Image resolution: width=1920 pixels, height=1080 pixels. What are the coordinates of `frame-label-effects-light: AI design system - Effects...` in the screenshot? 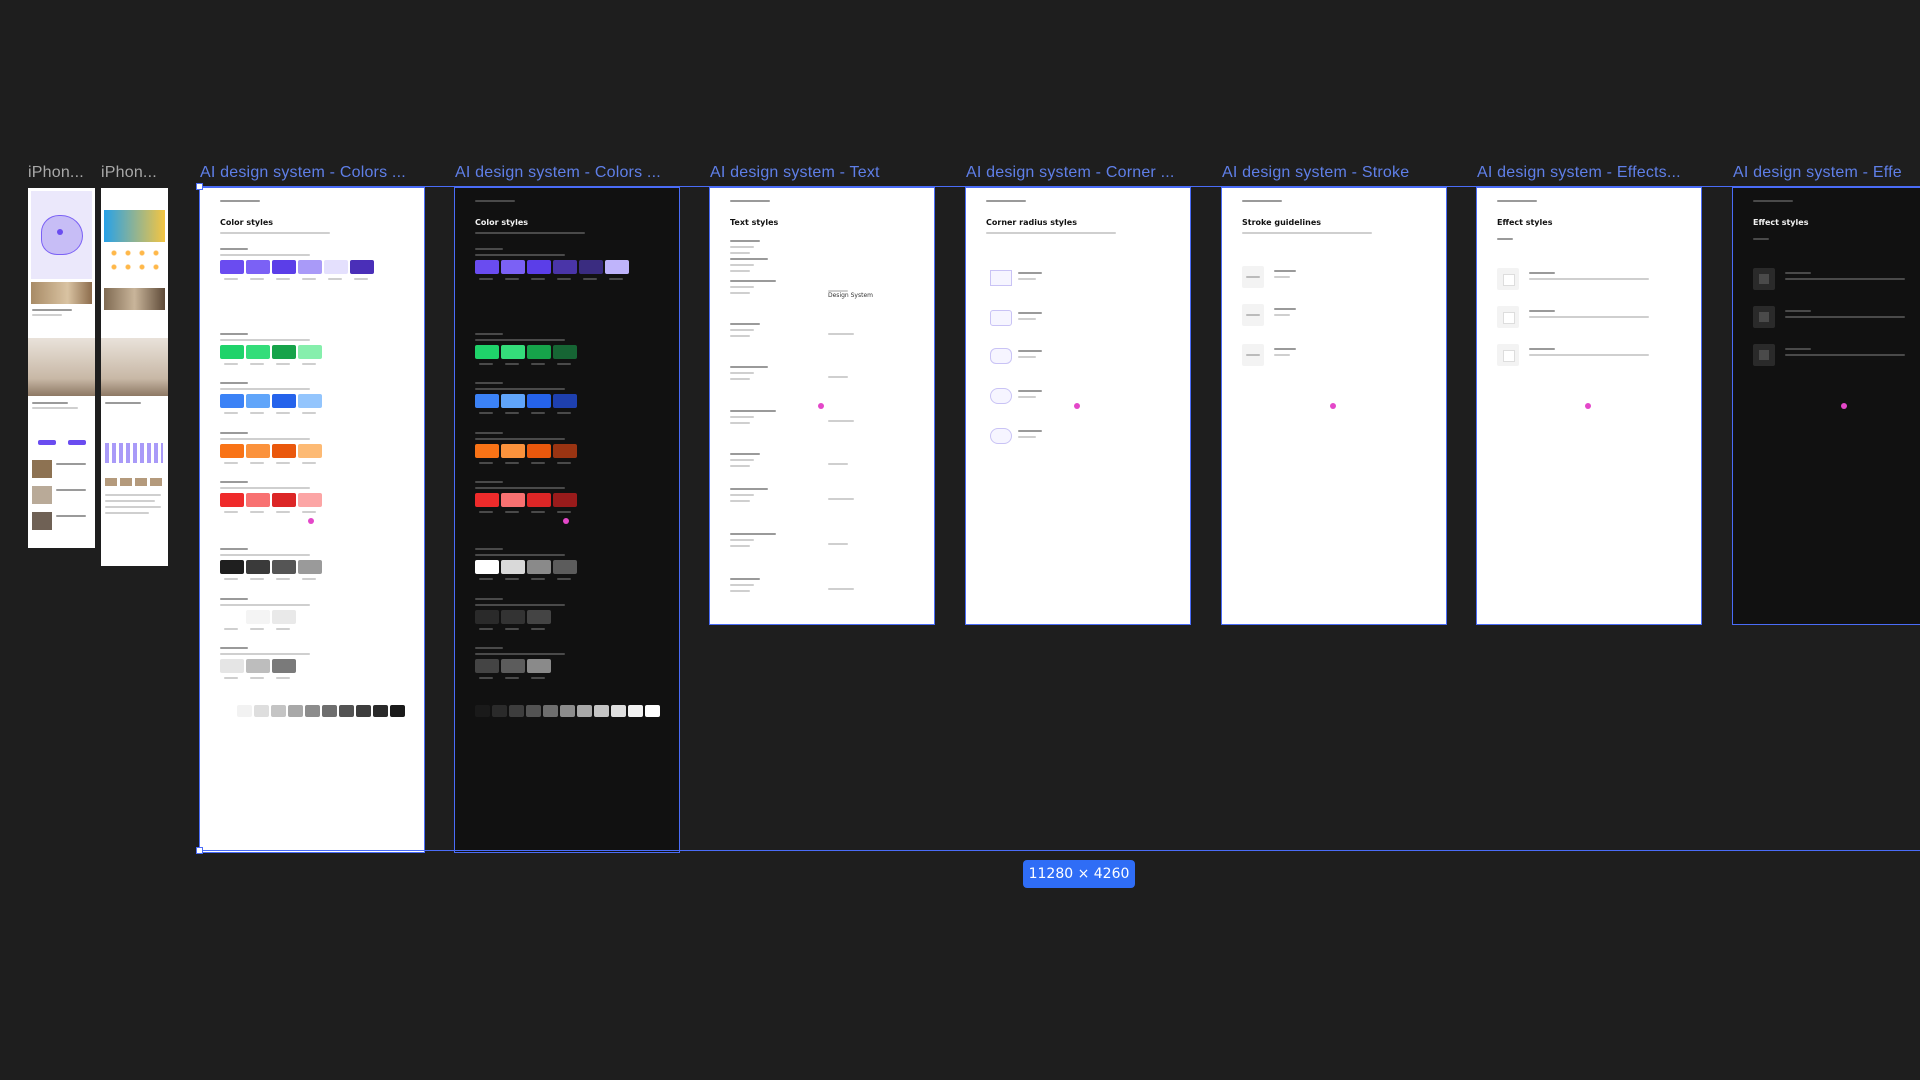 It's located at (1589, 173).